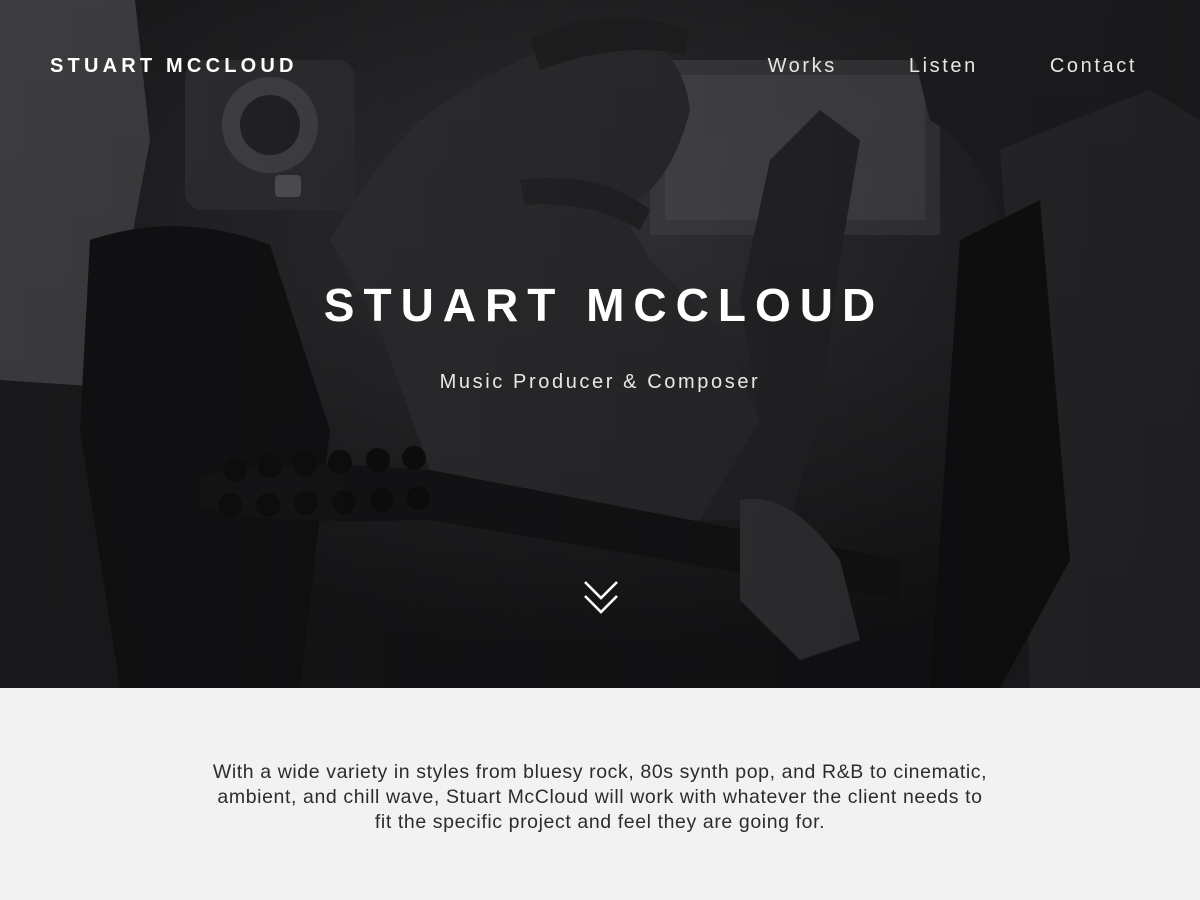 This screenshot has height=900, width=1200. What do you see at coordinates (943, 66) in the screenshot?
I see `nav-link-listen: Listen` at bounding box center [943, 66].